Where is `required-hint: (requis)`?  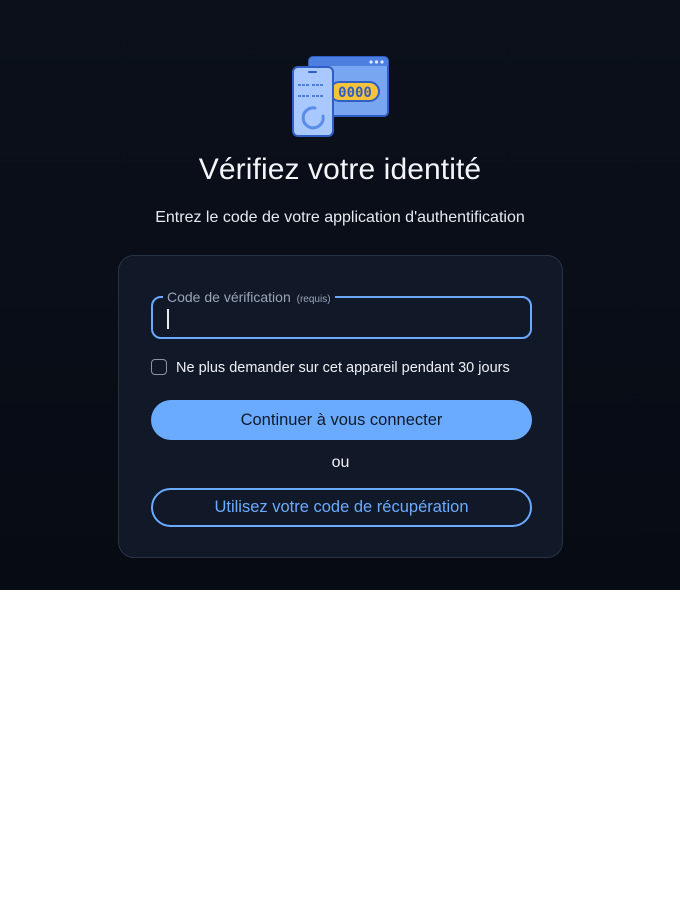 required-hint: (requis) is located at coordinates (313, 299).